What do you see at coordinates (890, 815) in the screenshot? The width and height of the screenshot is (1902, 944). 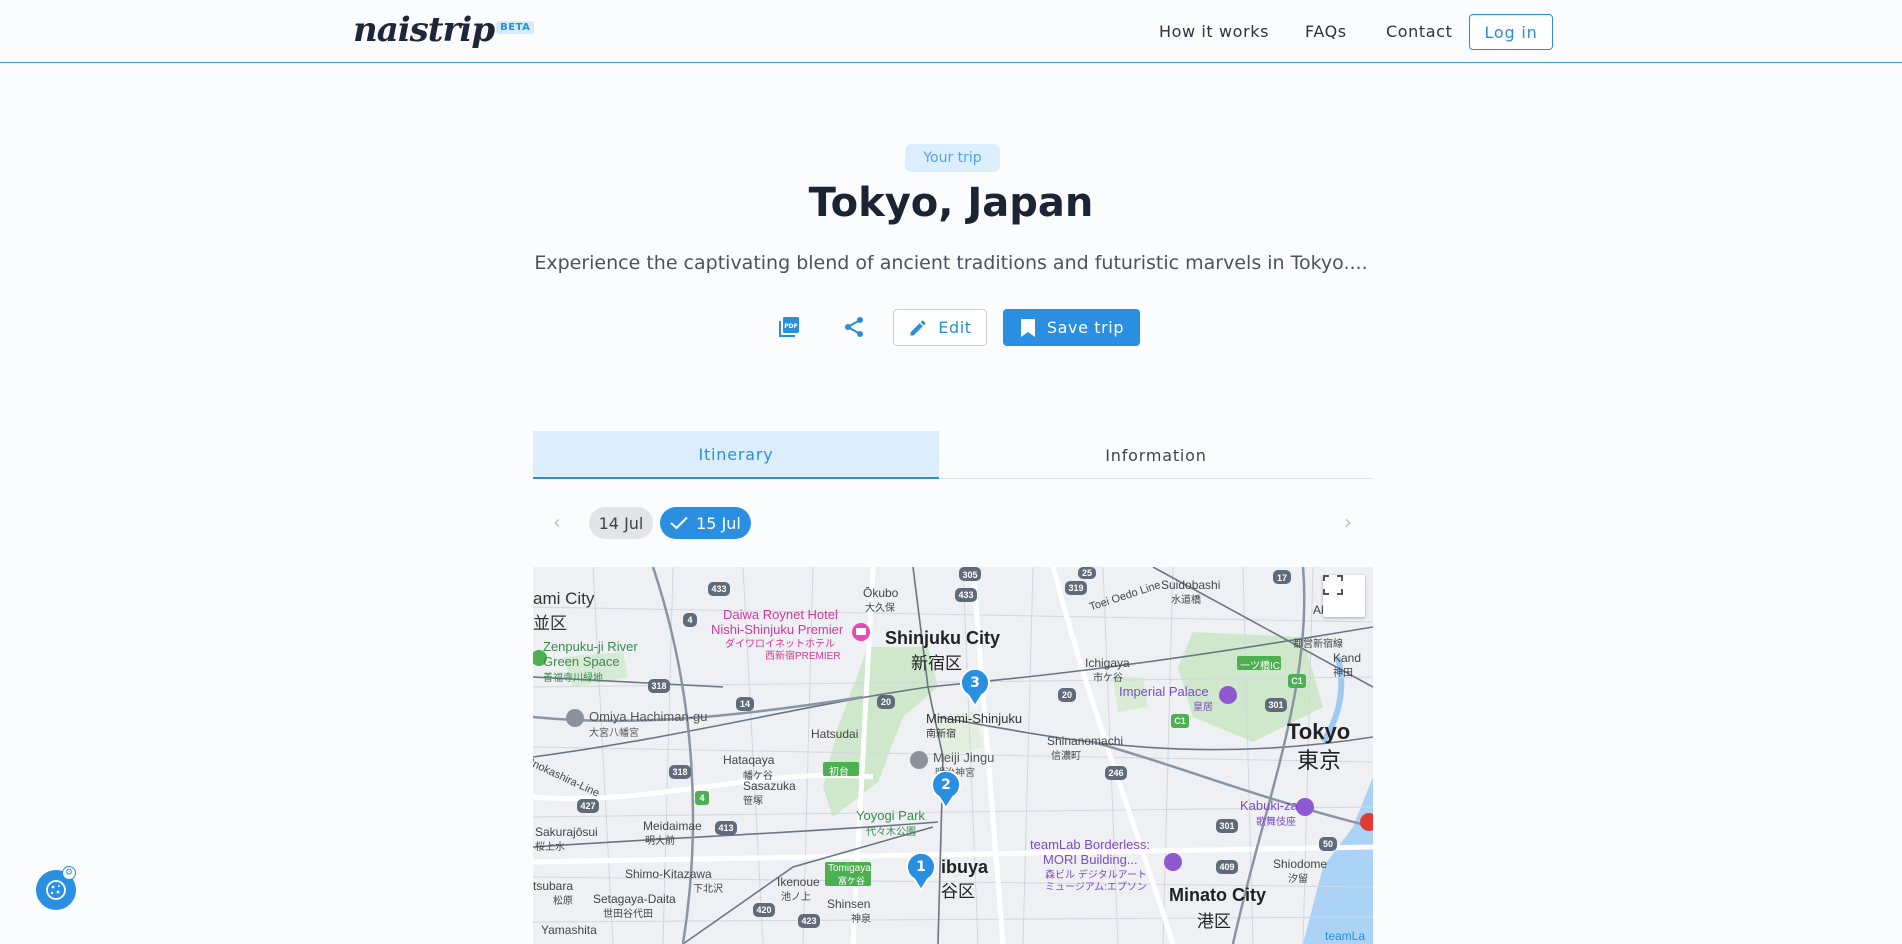 I see `map-label: Yoyogi Park` at bounding box center [890, 815].